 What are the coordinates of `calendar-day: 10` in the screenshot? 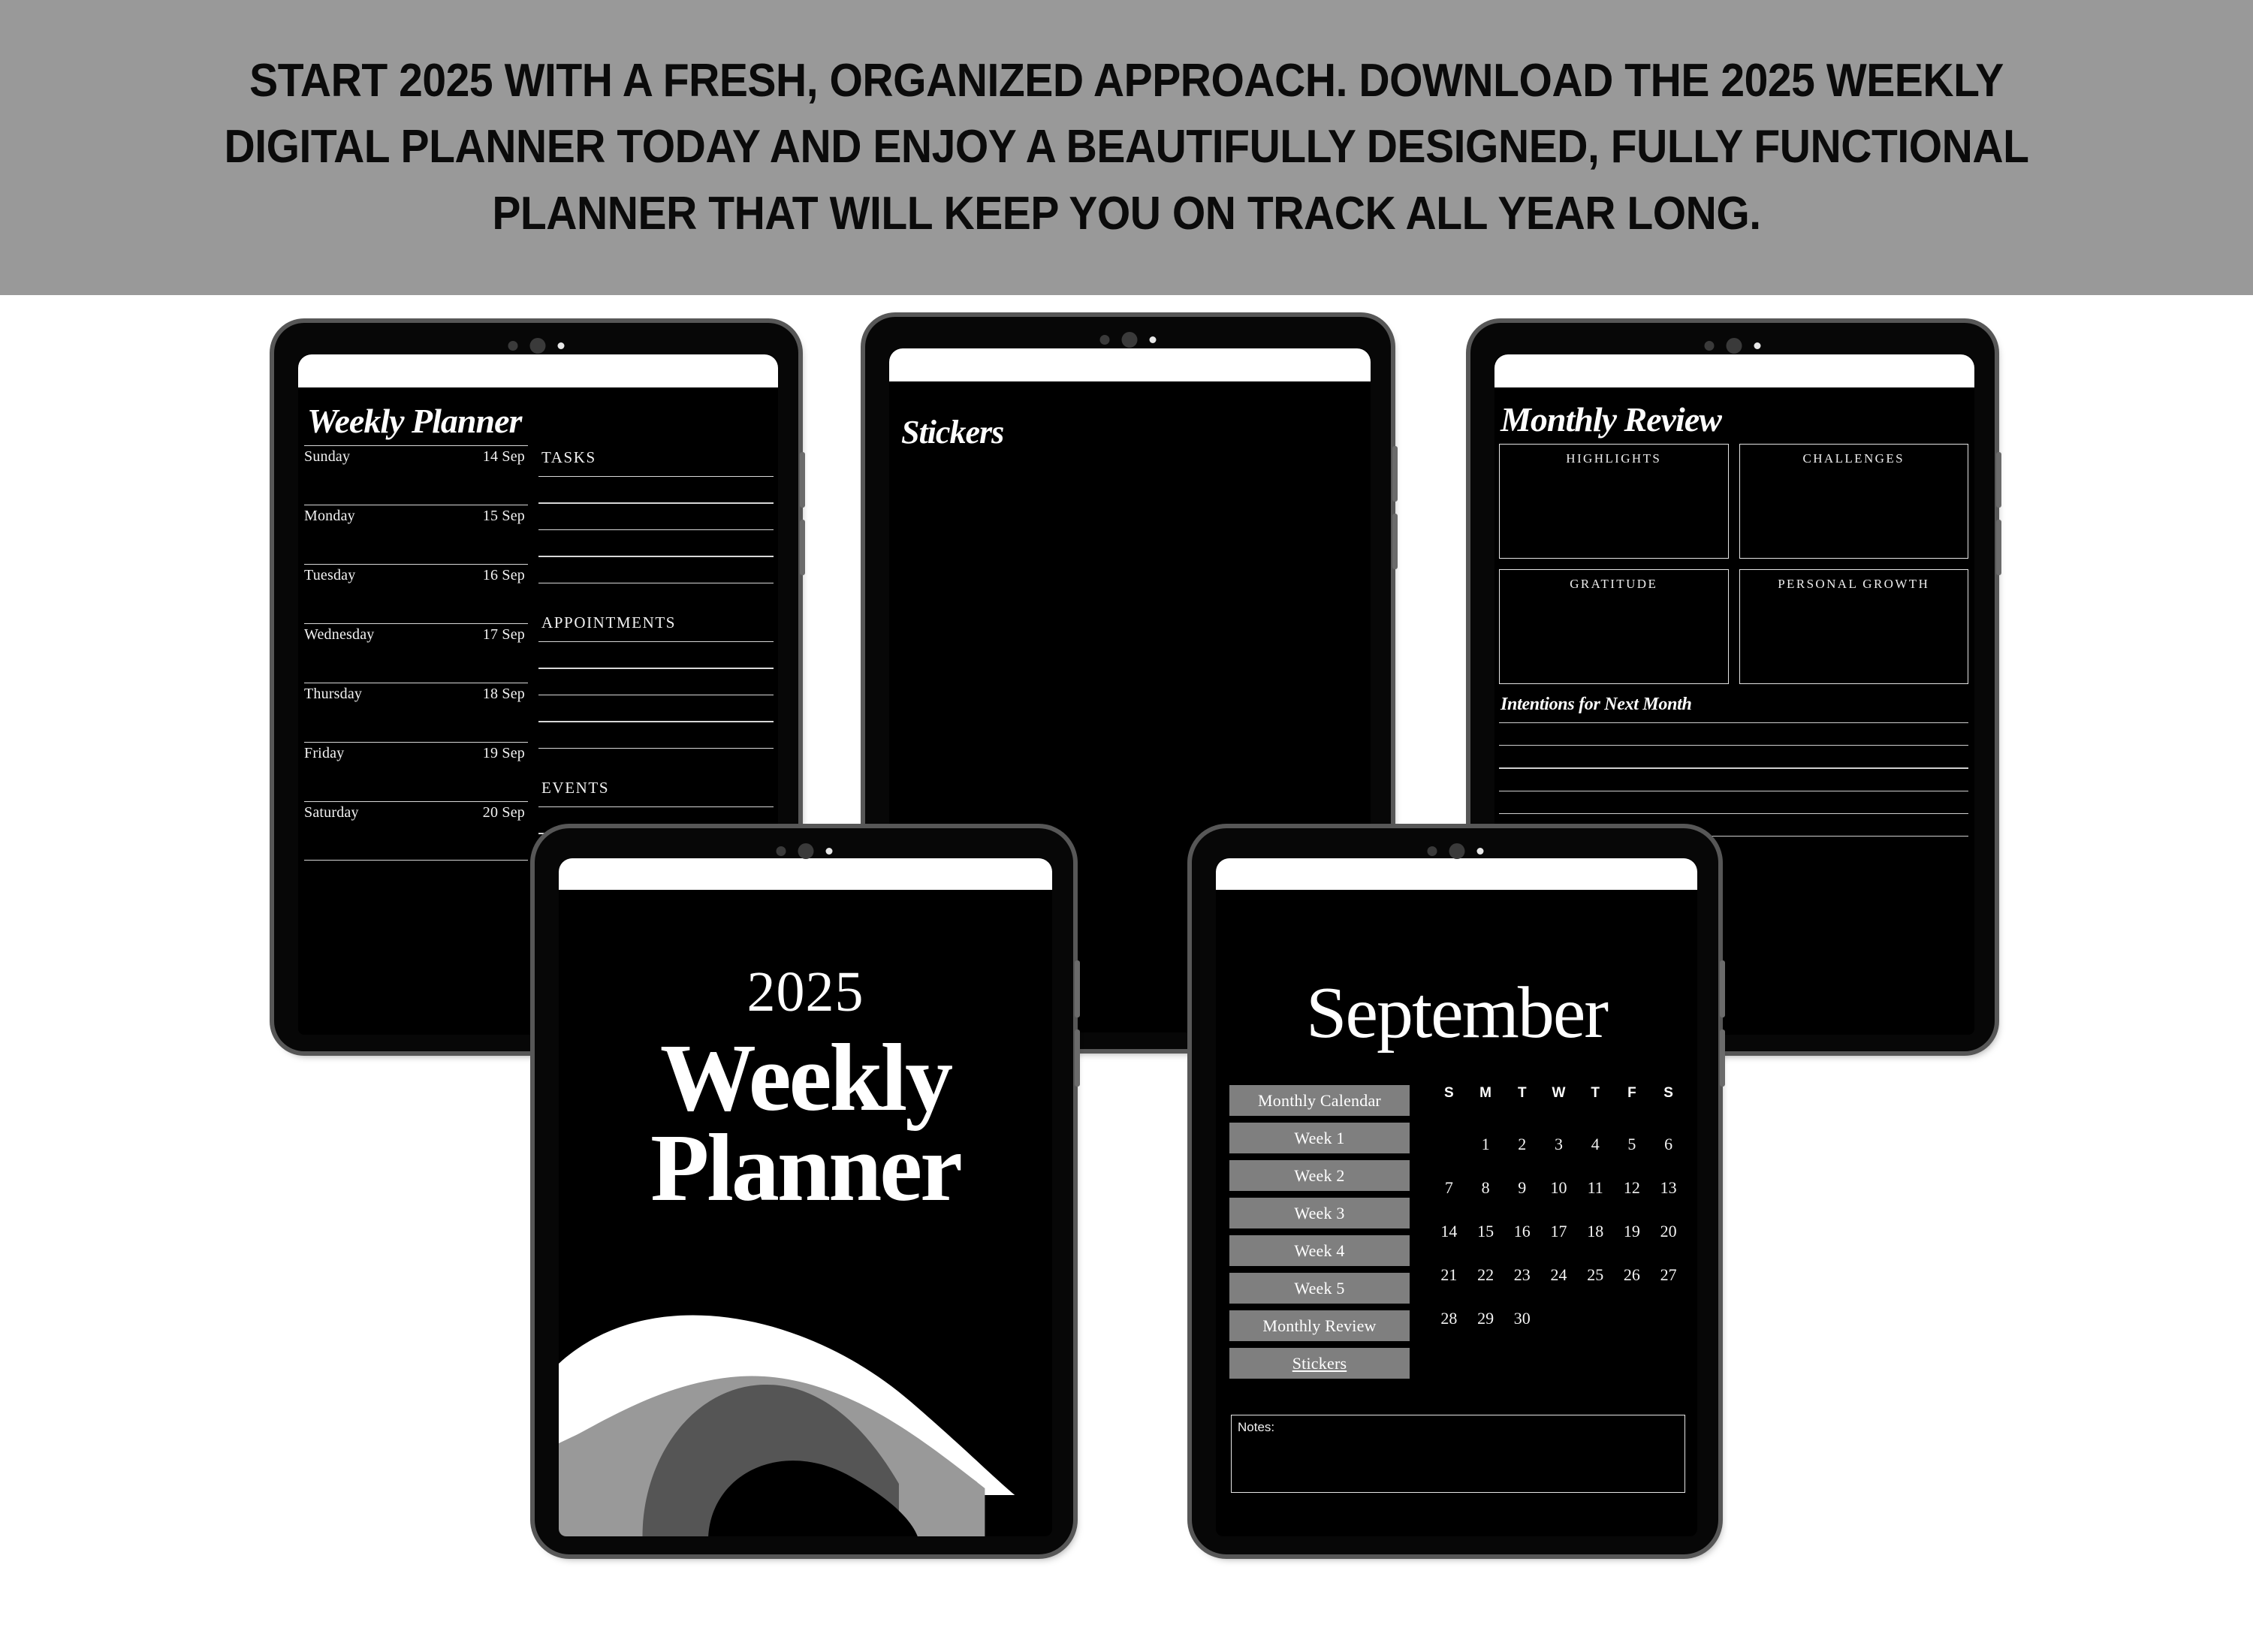 It's located at (1558, 1200).